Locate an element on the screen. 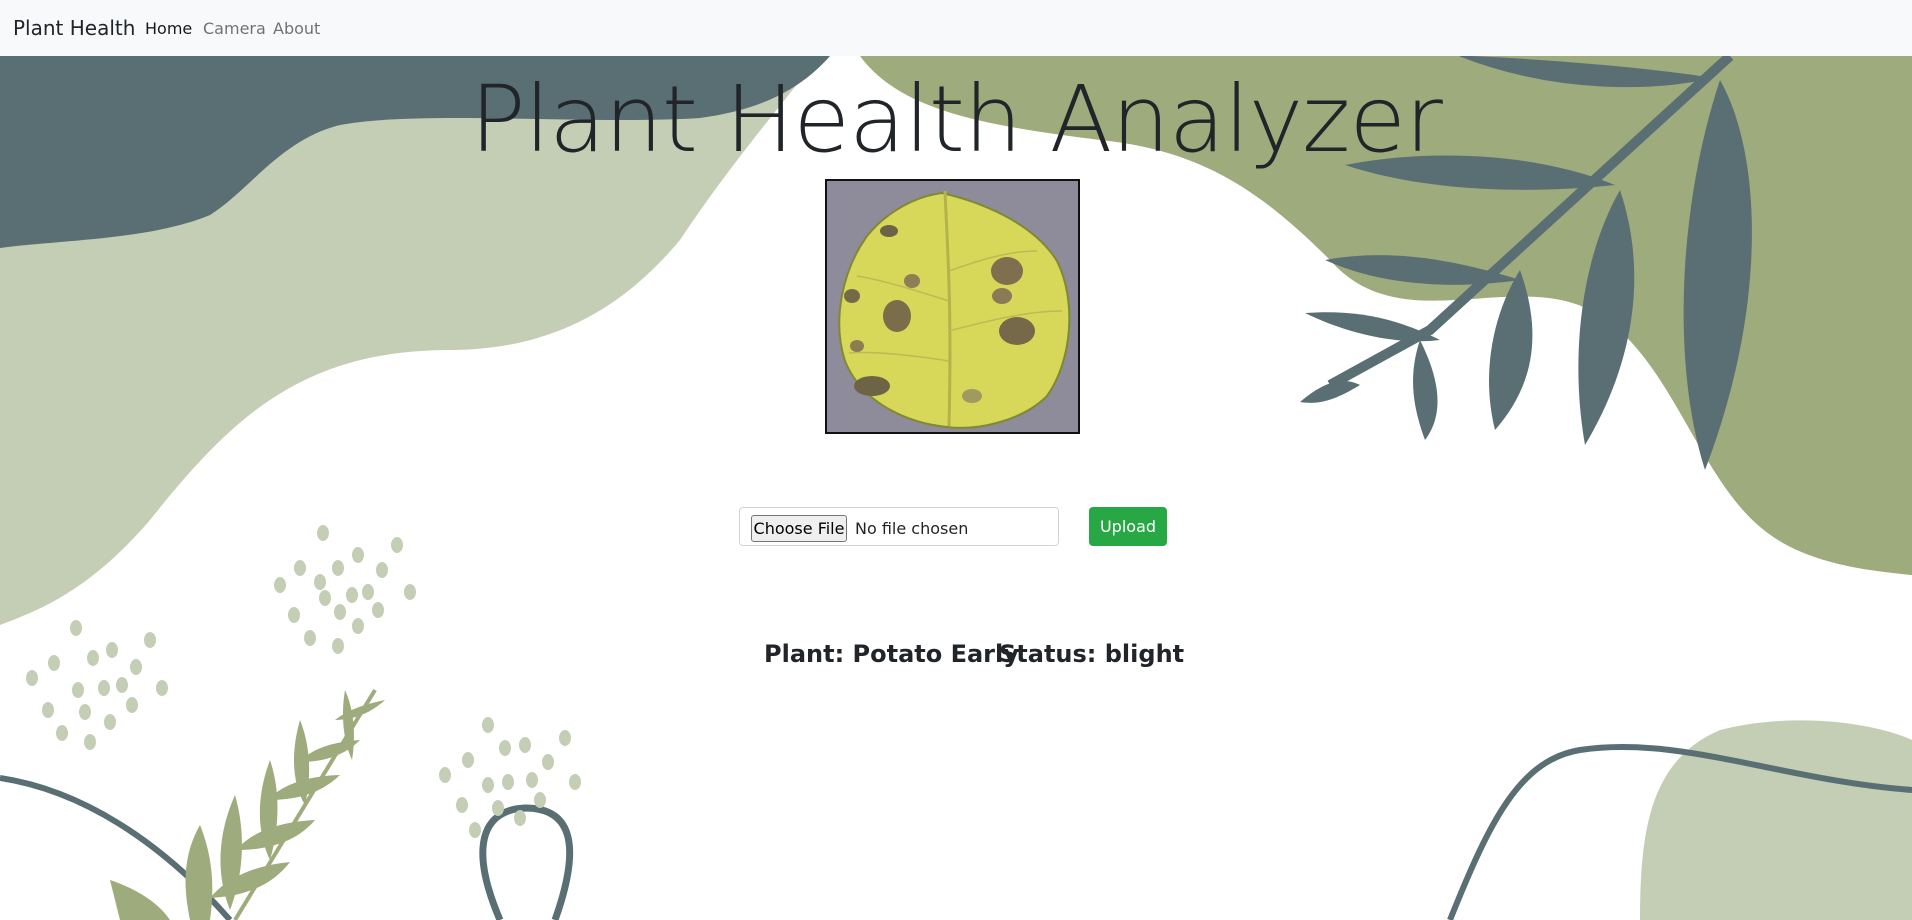 The width and height of the screenshot is (1912, 920). navbar-brand: Plant Health is located at coordinates (74, 28).